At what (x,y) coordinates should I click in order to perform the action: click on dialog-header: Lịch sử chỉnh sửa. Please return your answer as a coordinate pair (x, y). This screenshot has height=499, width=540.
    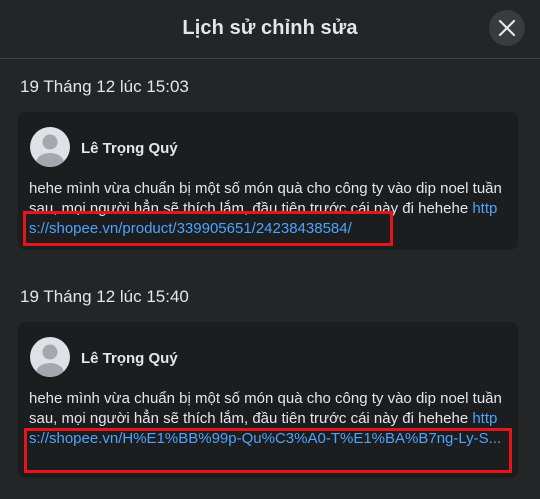
    Looking at the image, I should click on (270, 29).